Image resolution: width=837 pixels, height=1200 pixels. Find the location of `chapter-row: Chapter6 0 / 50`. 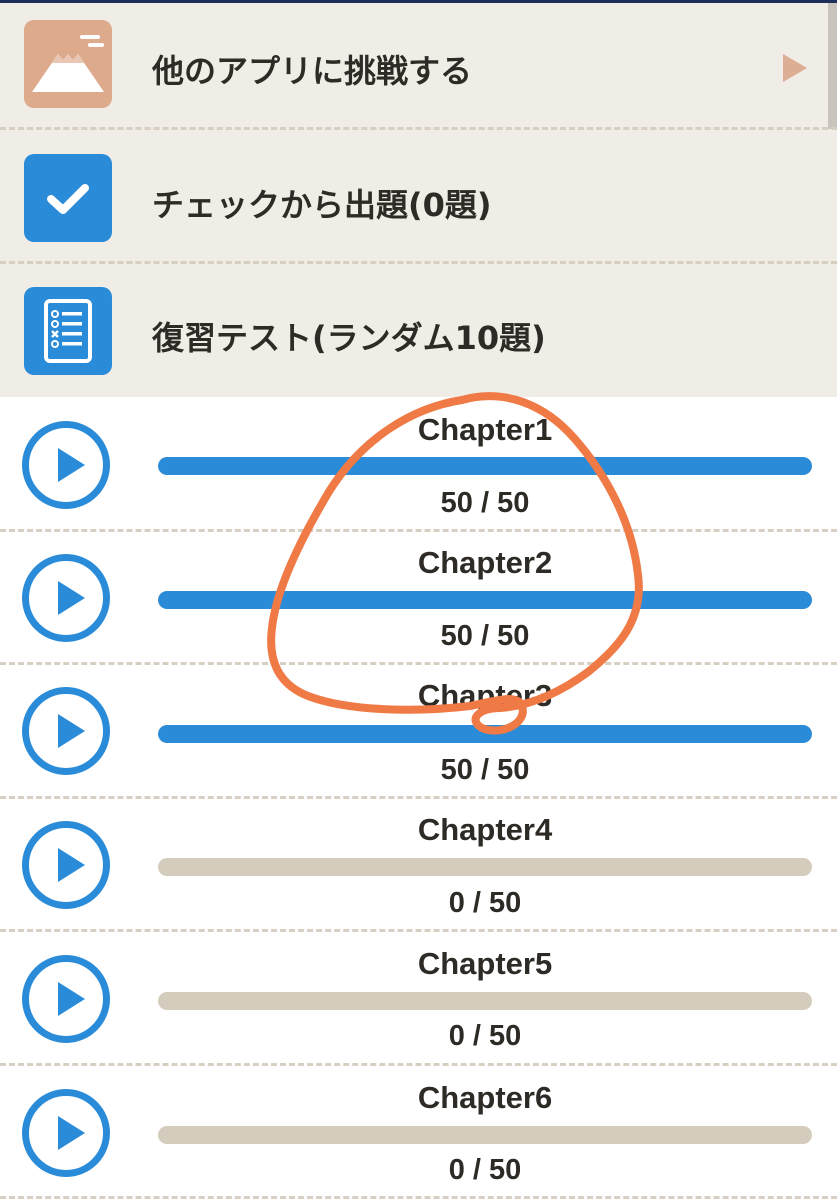

chapter-row: Chapter6 0 / 50 is located at coordinates (418, 1131).